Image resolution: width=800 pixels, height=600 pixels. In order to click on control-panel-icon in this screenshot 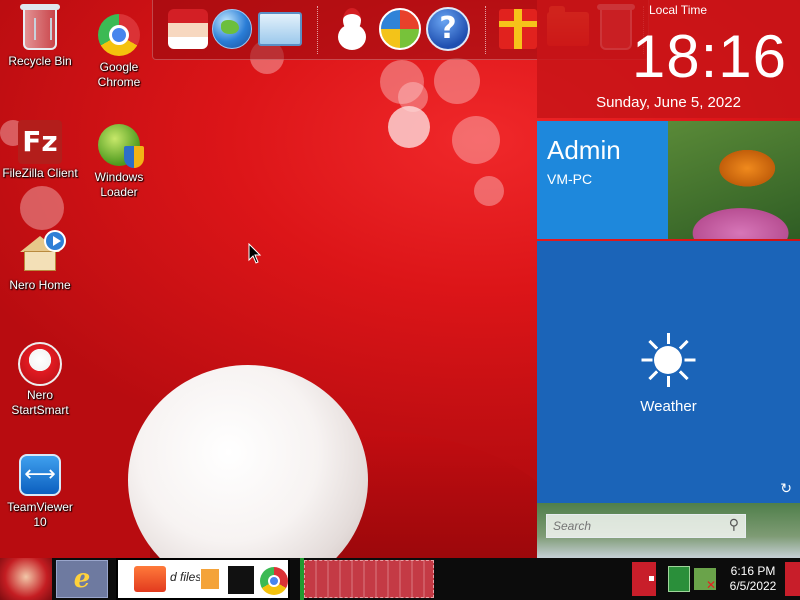, I will do `click(280, 29)`.